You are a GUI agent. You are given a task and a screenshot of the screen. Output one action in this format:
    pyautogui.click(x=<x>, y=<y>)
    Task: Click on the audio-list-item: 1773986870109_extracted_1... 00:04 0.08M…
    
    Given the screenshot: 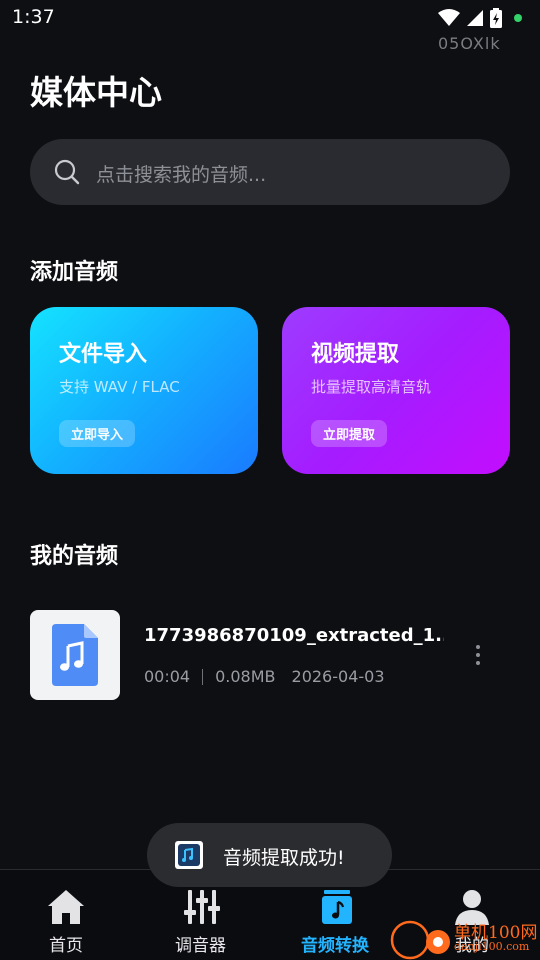 What is the action you would take?
    pyautogui.click(x=270, y=655)
    